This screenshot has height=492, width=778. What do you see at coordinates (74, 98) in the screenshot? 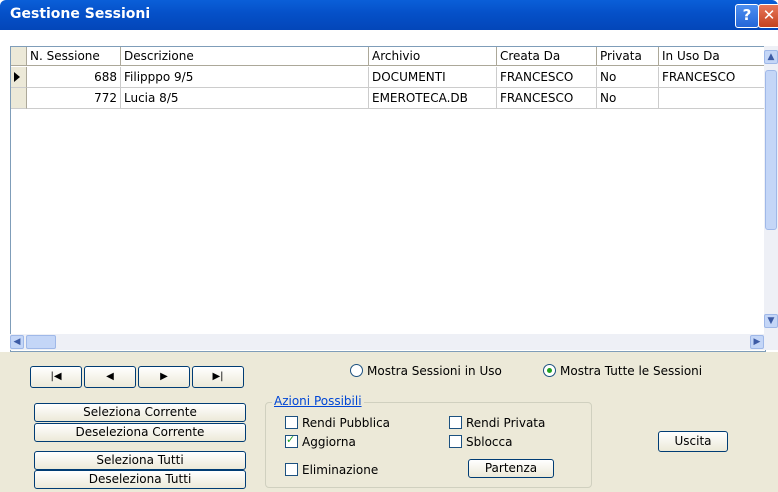
I see `cell-n-sessione: 772` at bounding box center [74, 98].